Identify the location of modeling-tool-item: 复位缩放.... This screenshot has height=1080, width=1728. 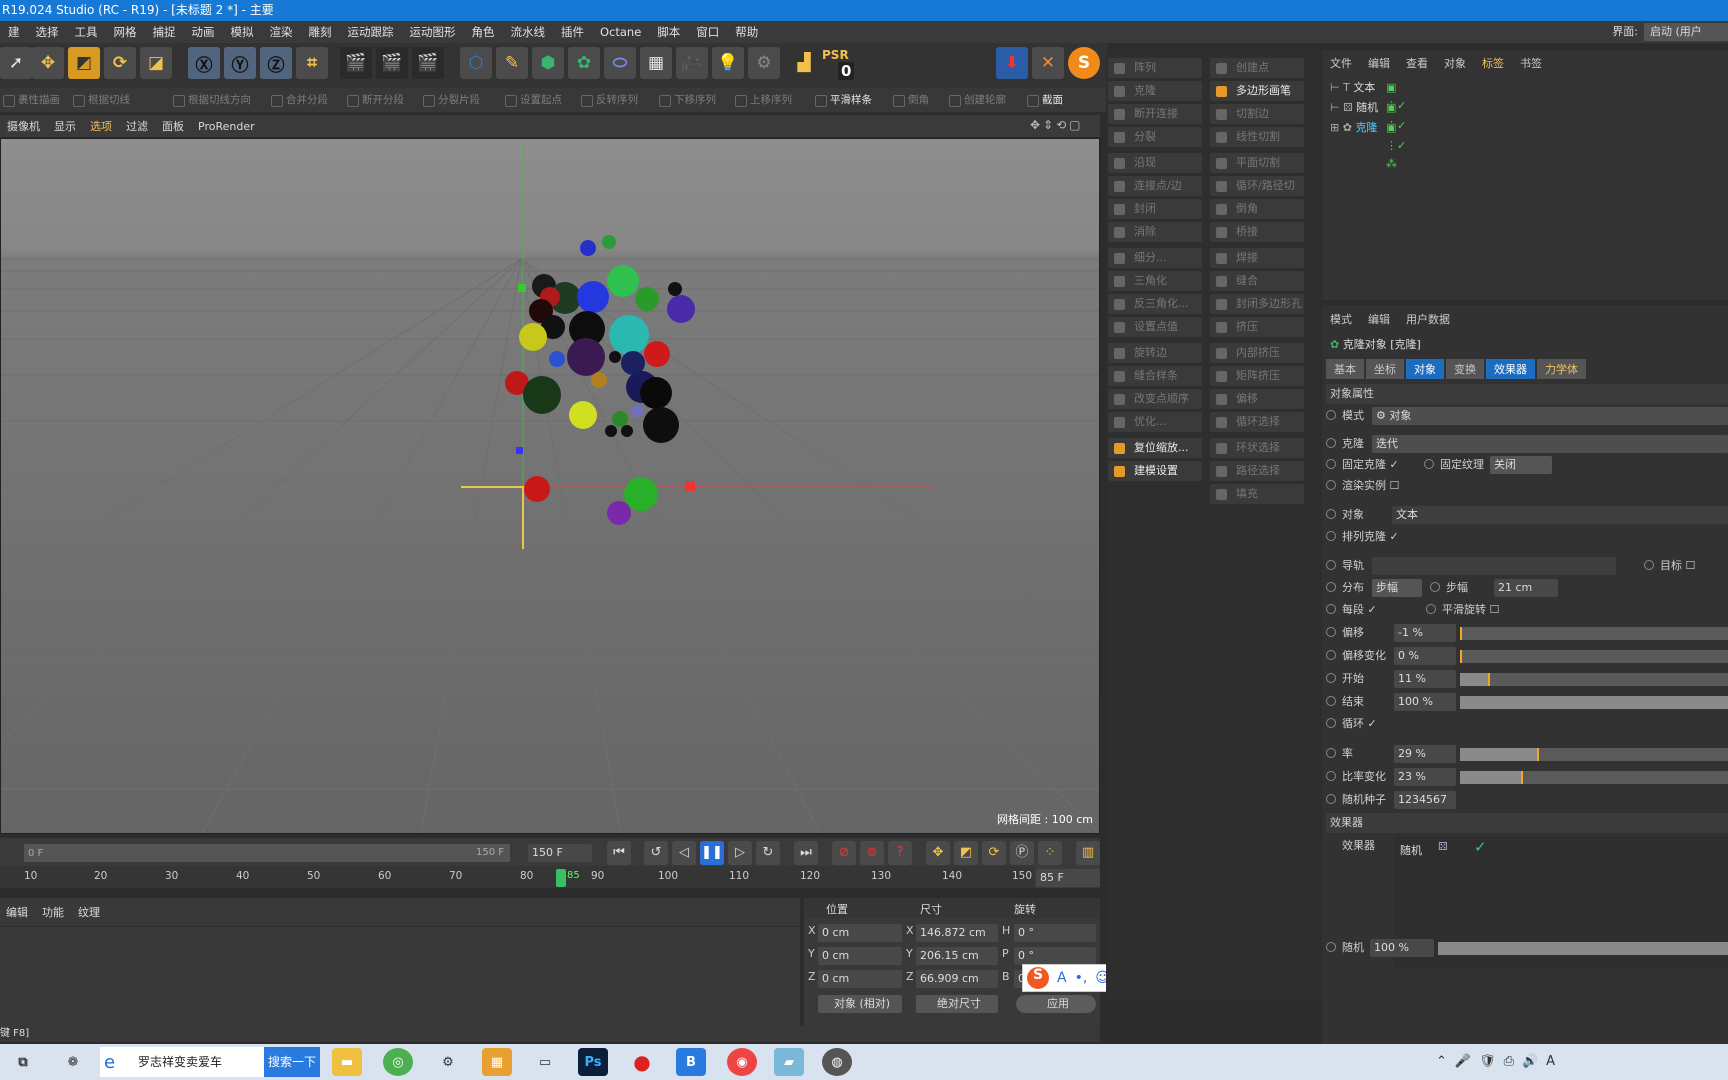
(1155, 448).